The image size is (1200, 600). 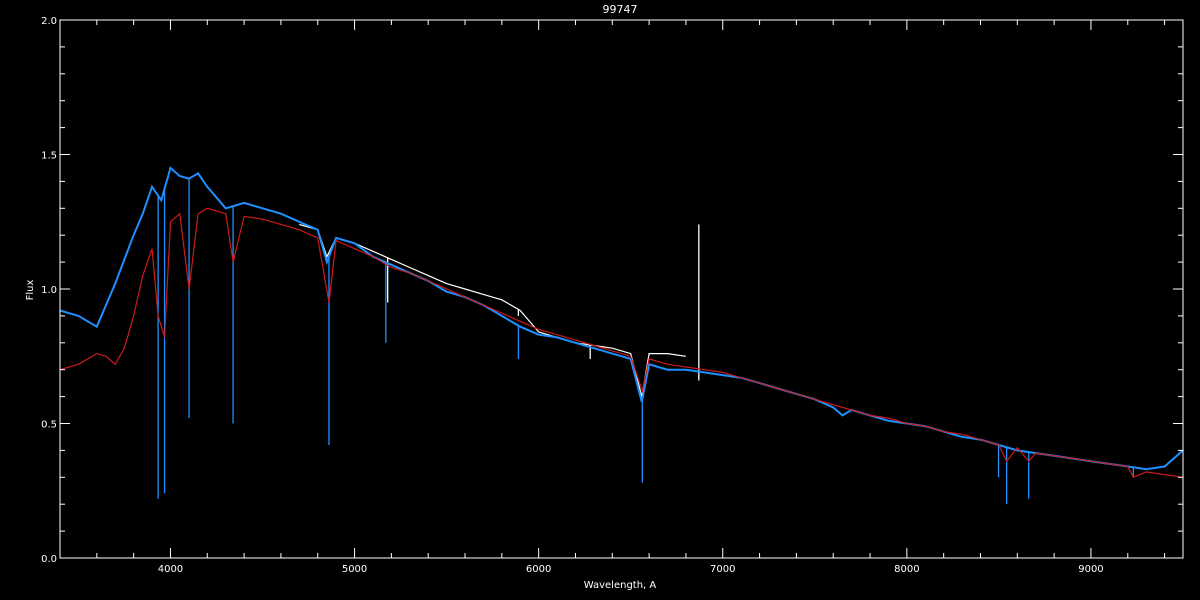 What do you see at coordinates (49, 290) in the screenshot?
I see `y-tick-label: 1.0` at bounding box center [49, 290].